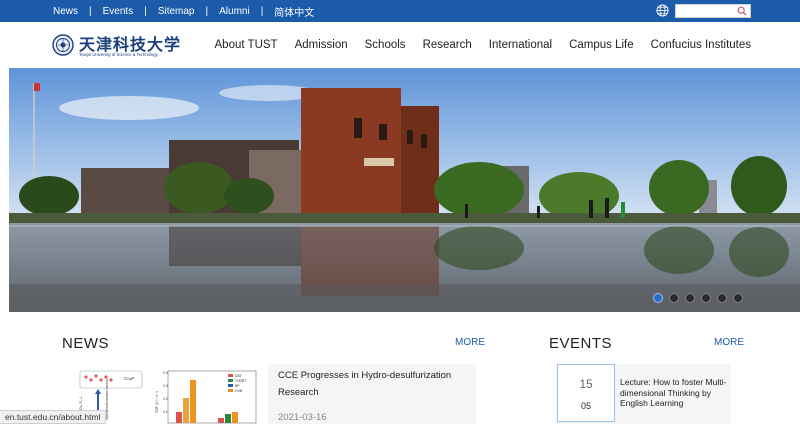 The image size is (800, 429). I want to click on search-box, so click(713, 12).